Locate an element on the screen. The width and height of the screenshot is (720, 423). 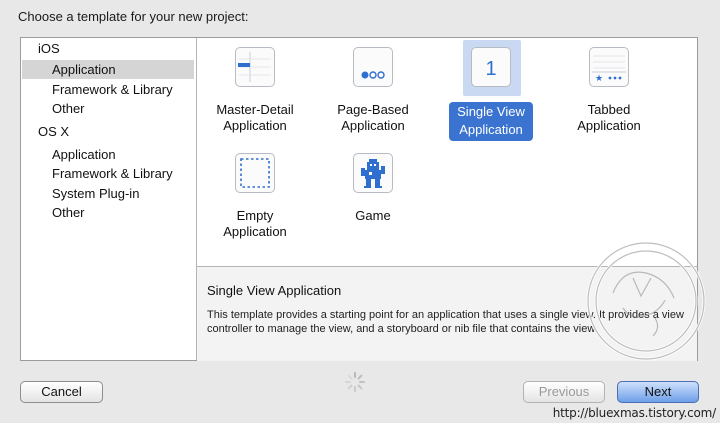
template-game: Game is located at coordinates (373, 199).